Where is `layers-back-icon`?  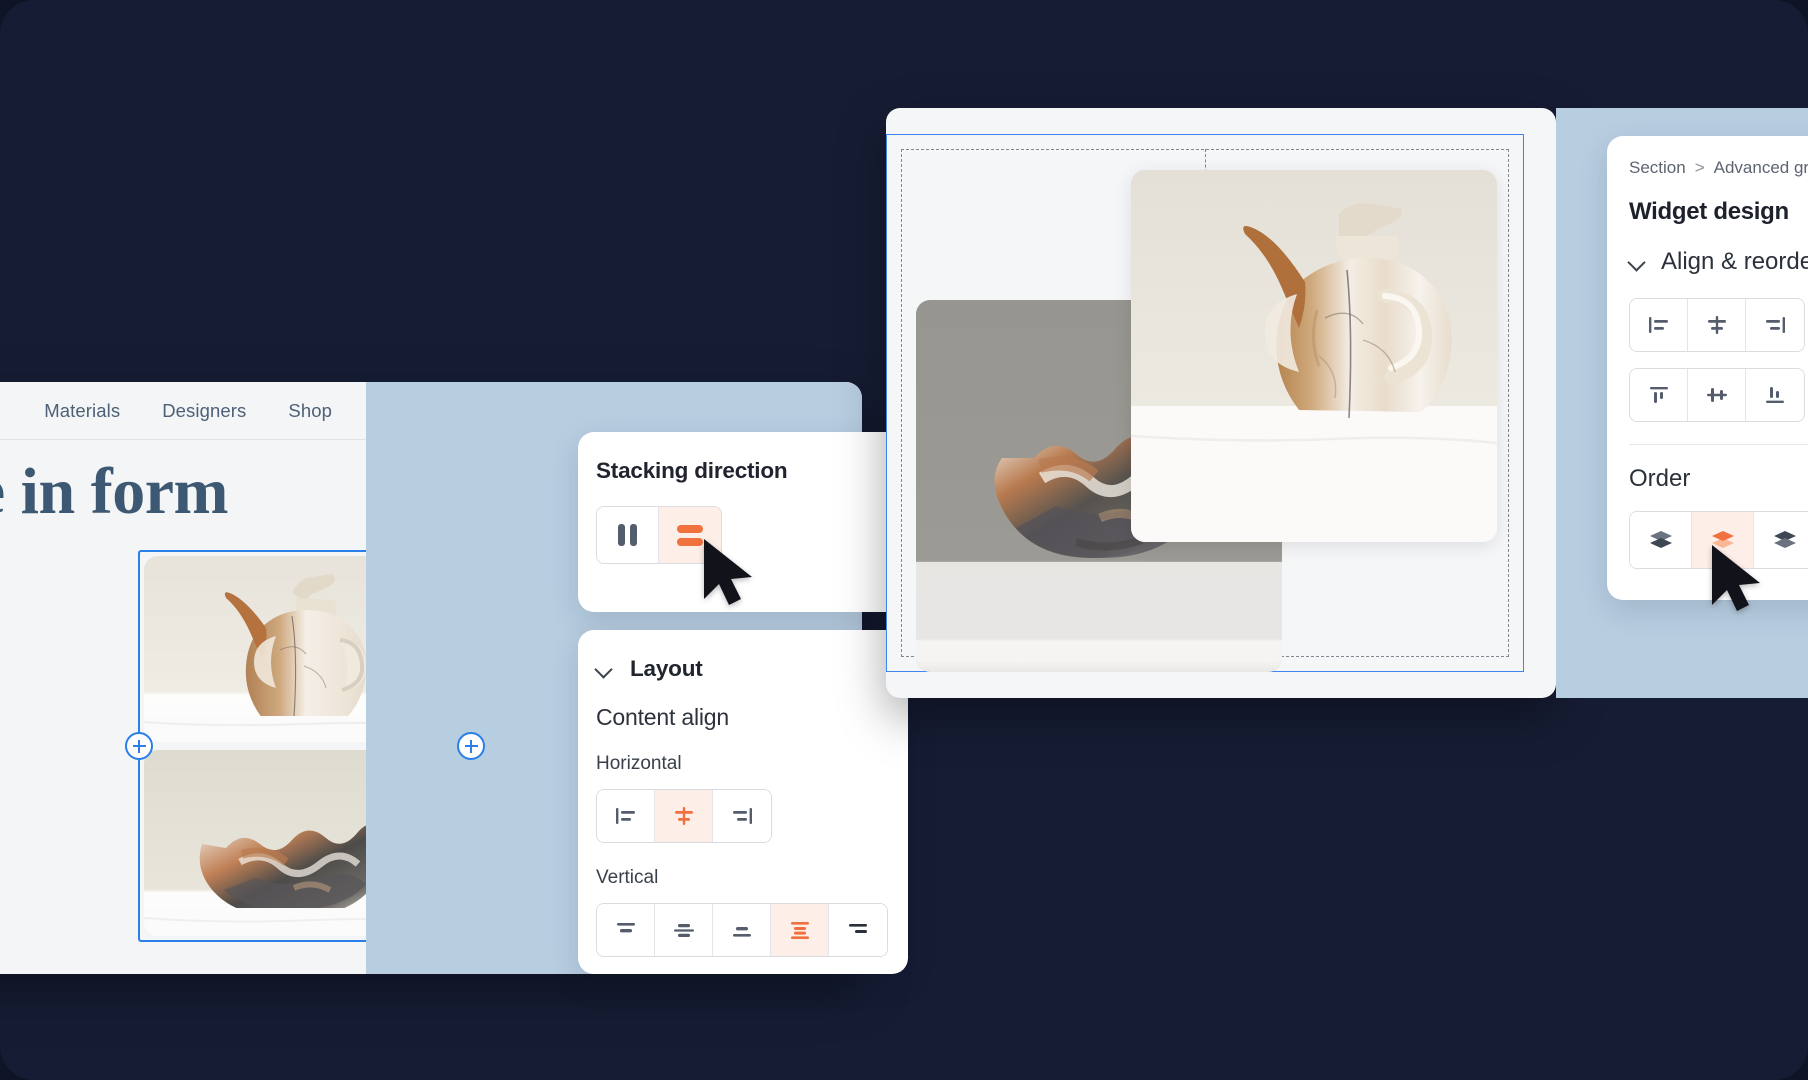 layers-back-icon is located at coordinates (1660, 539).